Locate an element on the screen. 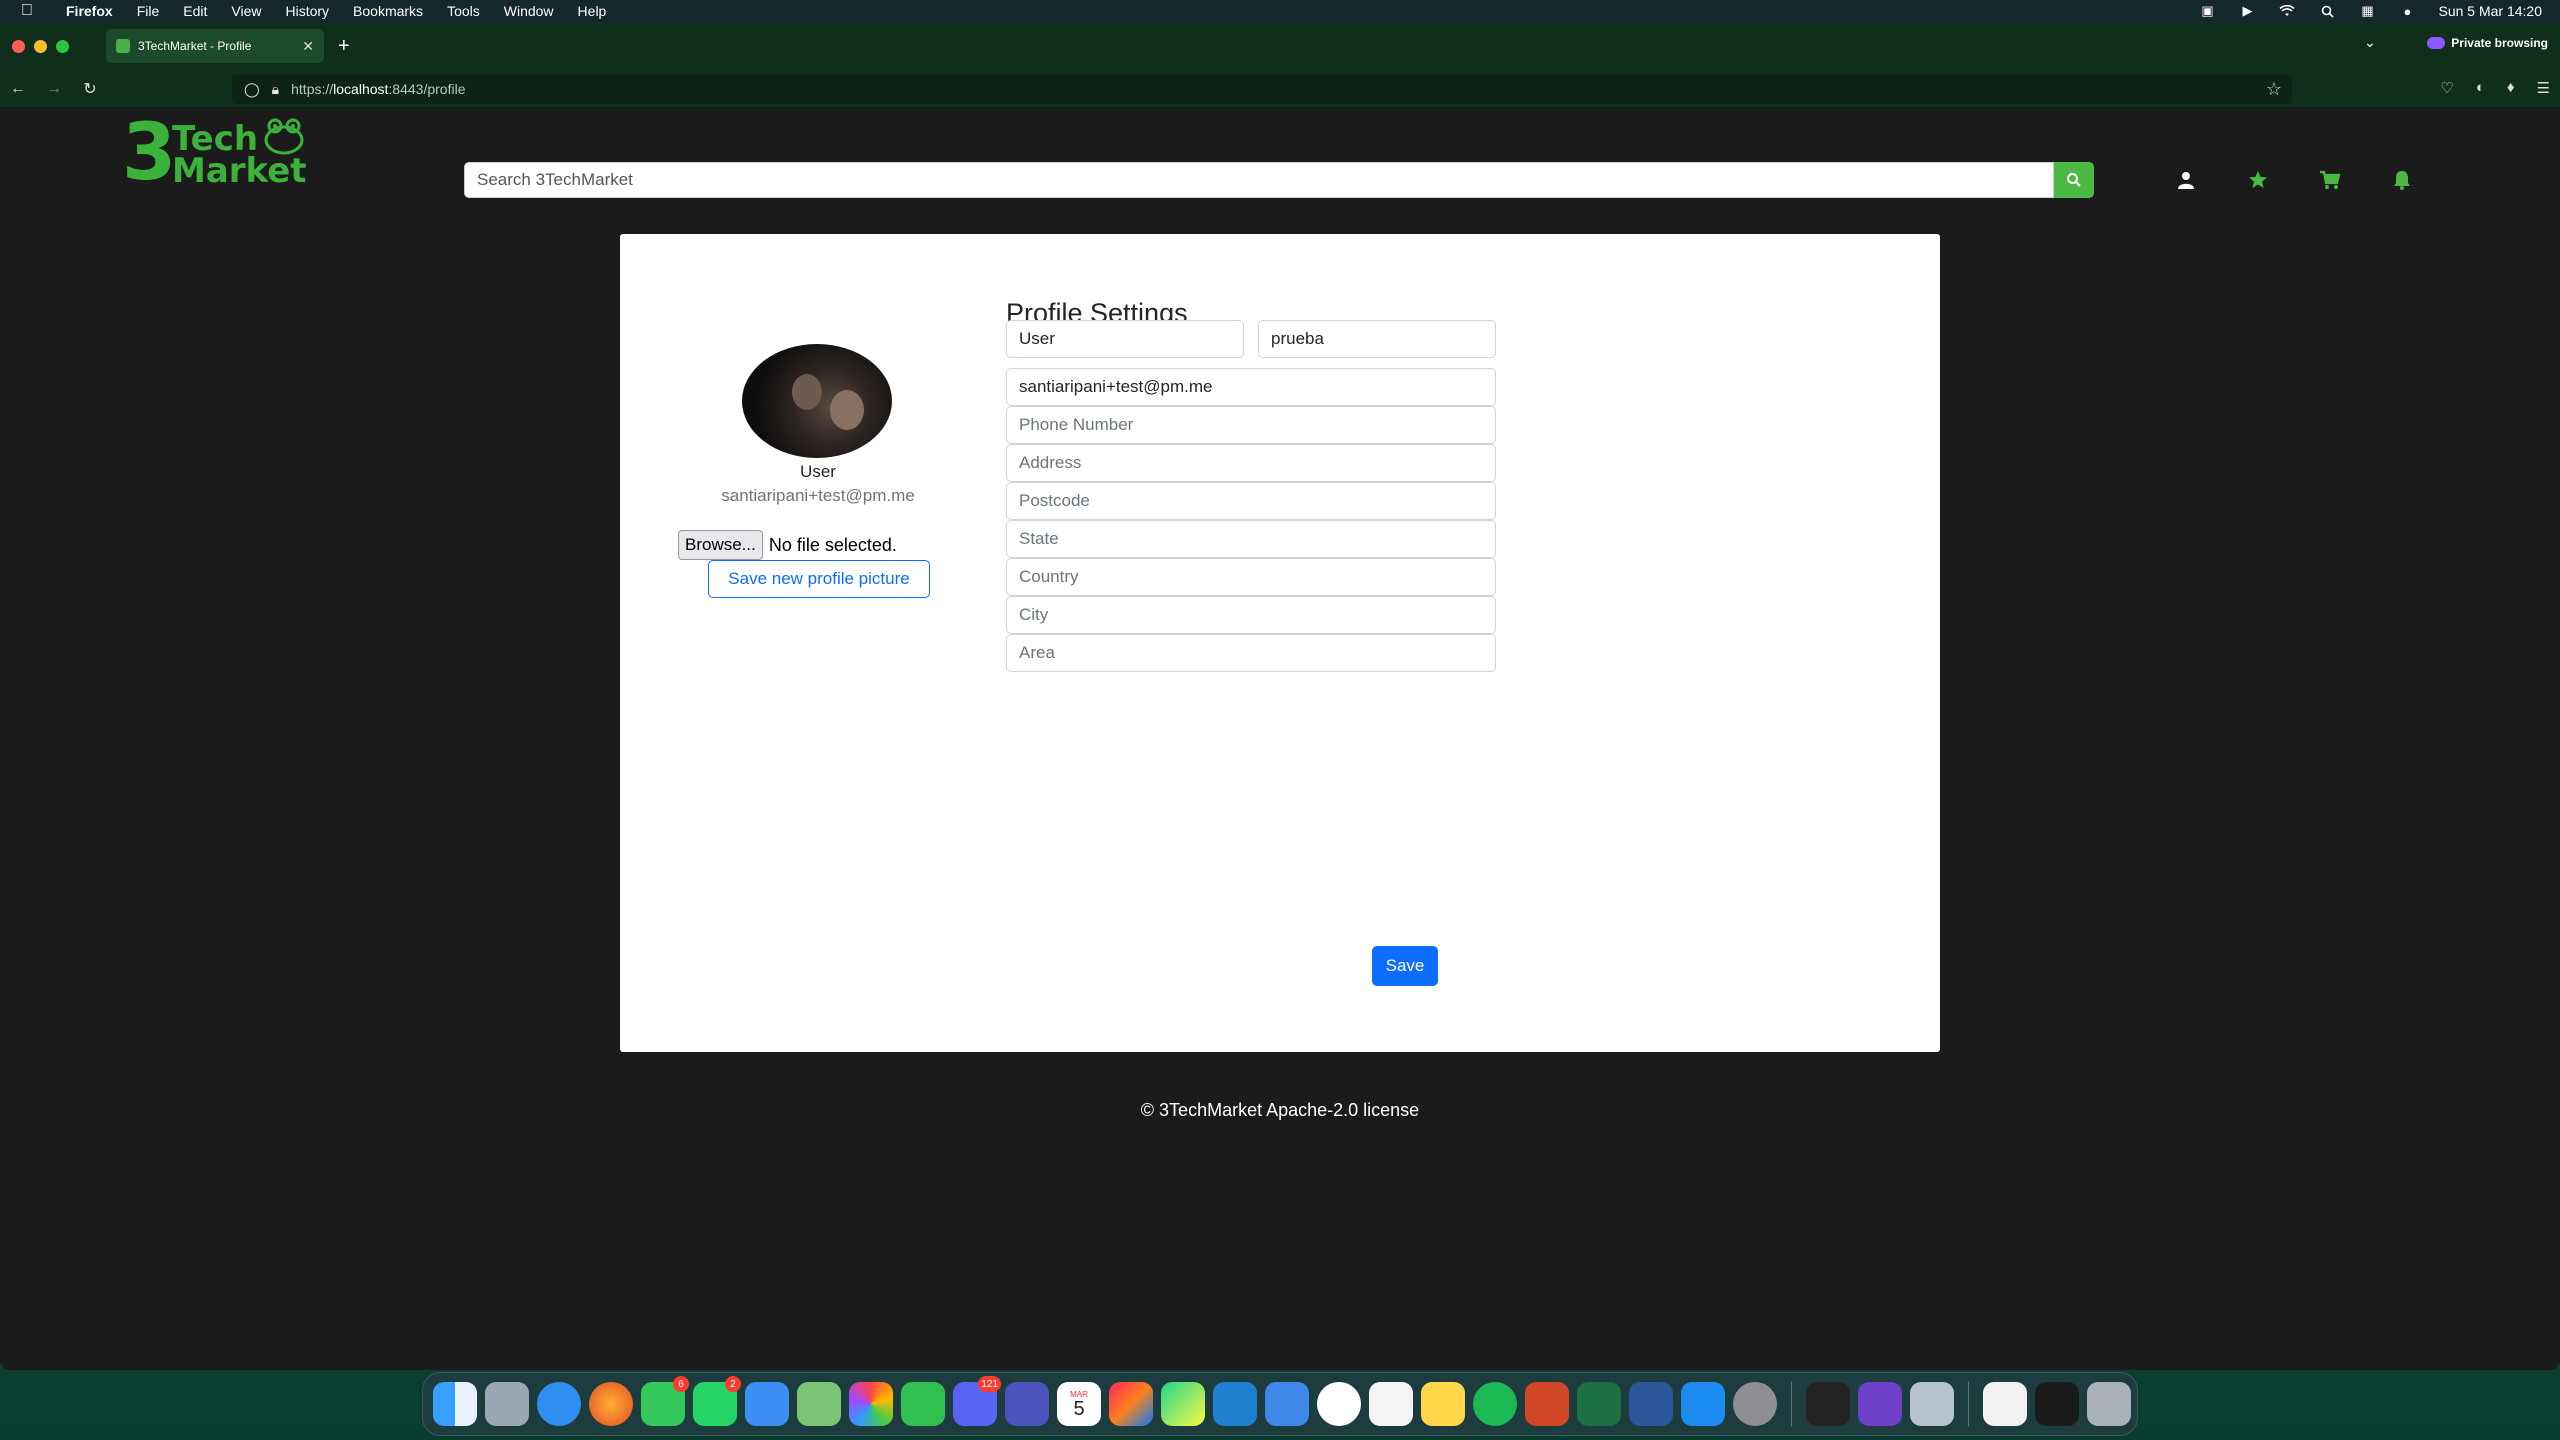  window-controls is located at coordinates (53, 46).